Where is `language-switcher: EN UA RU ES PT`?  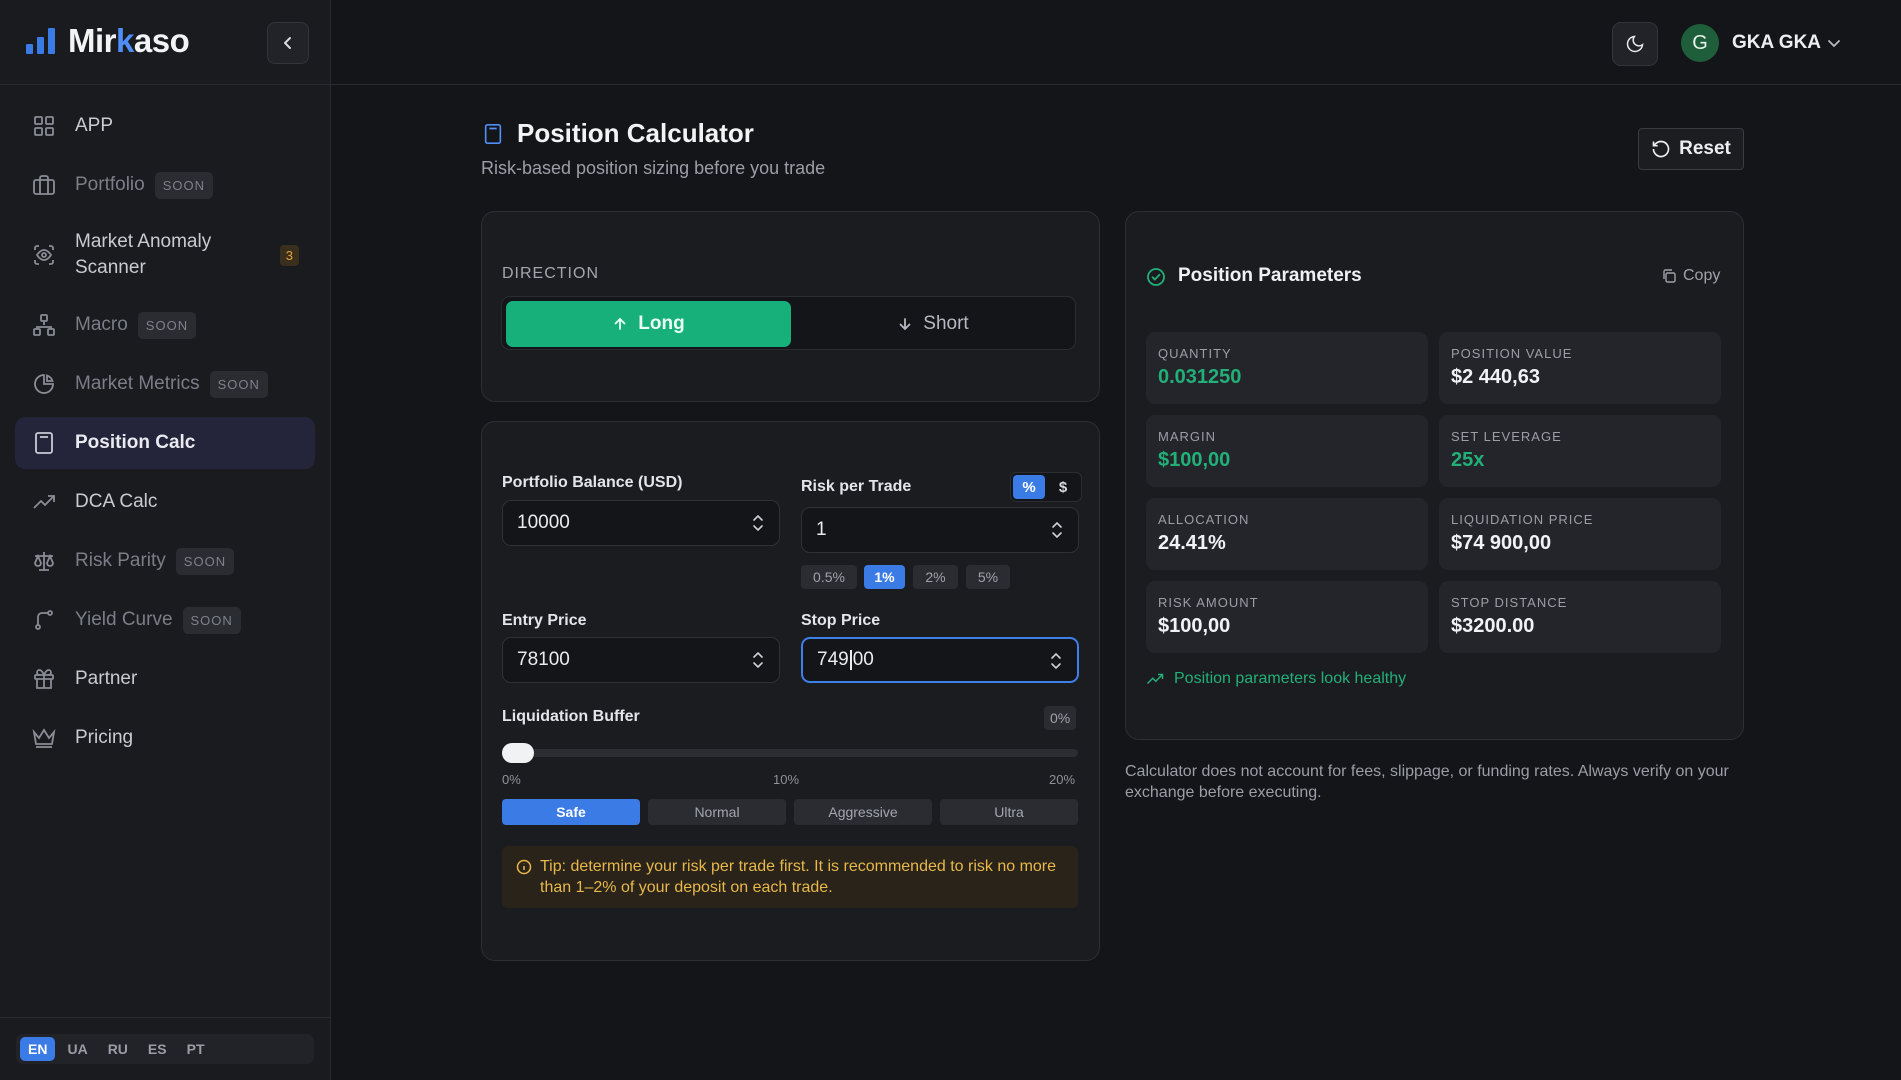 language-switcher: EN UA RU ES PT is located at coordinates (165, 1049).